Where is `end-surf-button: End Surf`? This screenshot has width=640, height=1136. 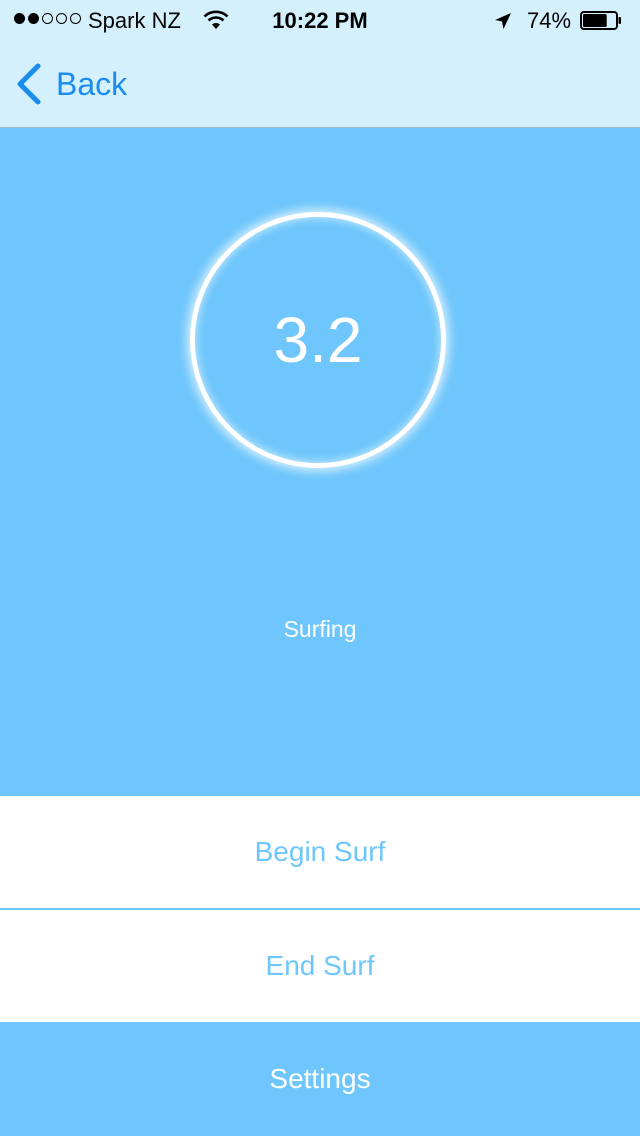
end-surf-button: End Surf is located at coordinates (320, 966).